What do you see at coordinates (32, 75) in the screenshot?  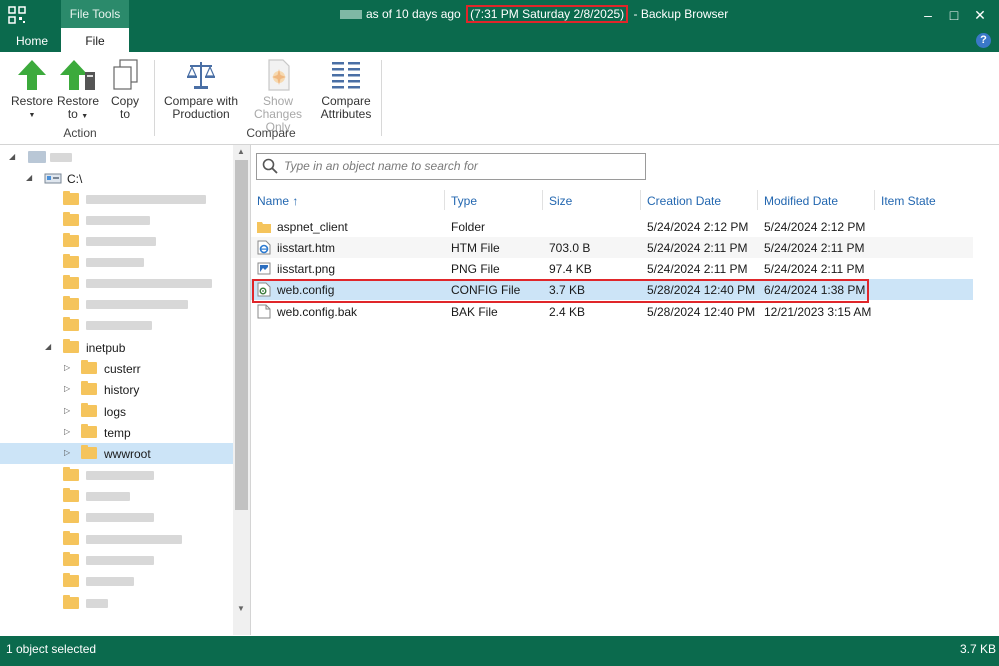 I see `green-arrow-up-icon` at bounding box center [32, 75].